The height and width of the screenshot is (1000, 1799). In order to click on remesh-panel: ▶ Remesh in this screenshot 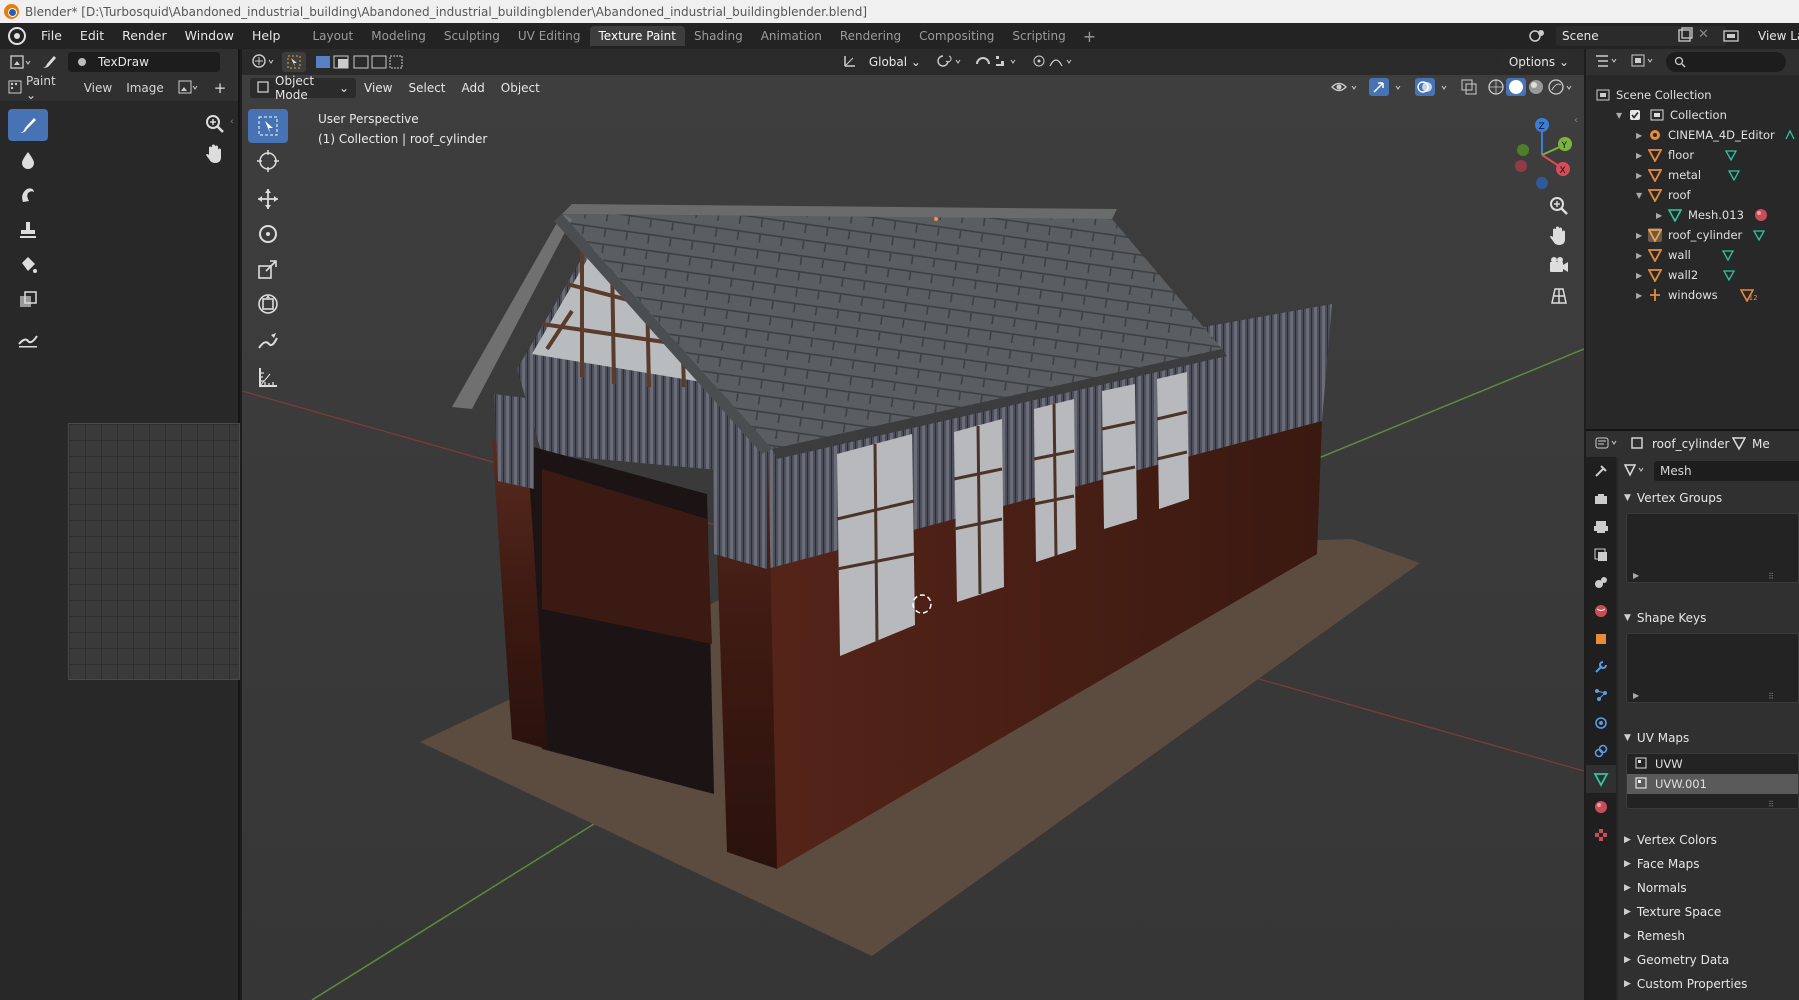, I will do `click(1654, 936)`.